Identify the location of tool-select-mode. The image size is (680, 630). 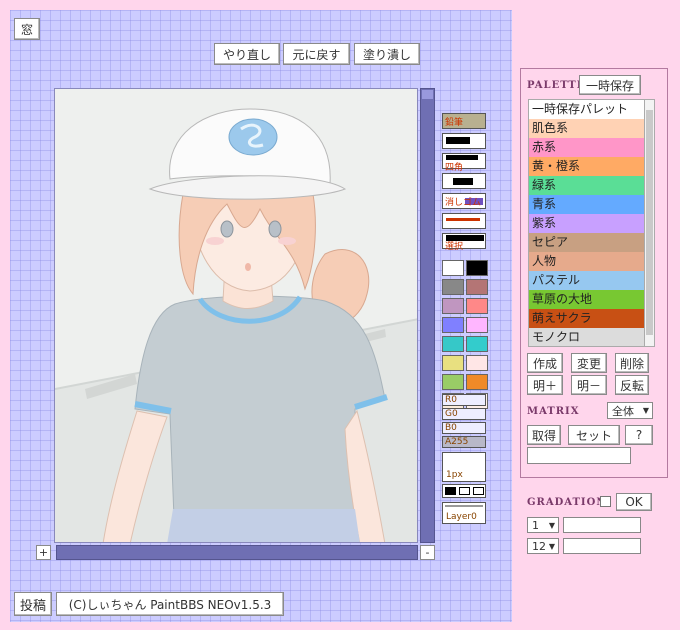
(464, 221).